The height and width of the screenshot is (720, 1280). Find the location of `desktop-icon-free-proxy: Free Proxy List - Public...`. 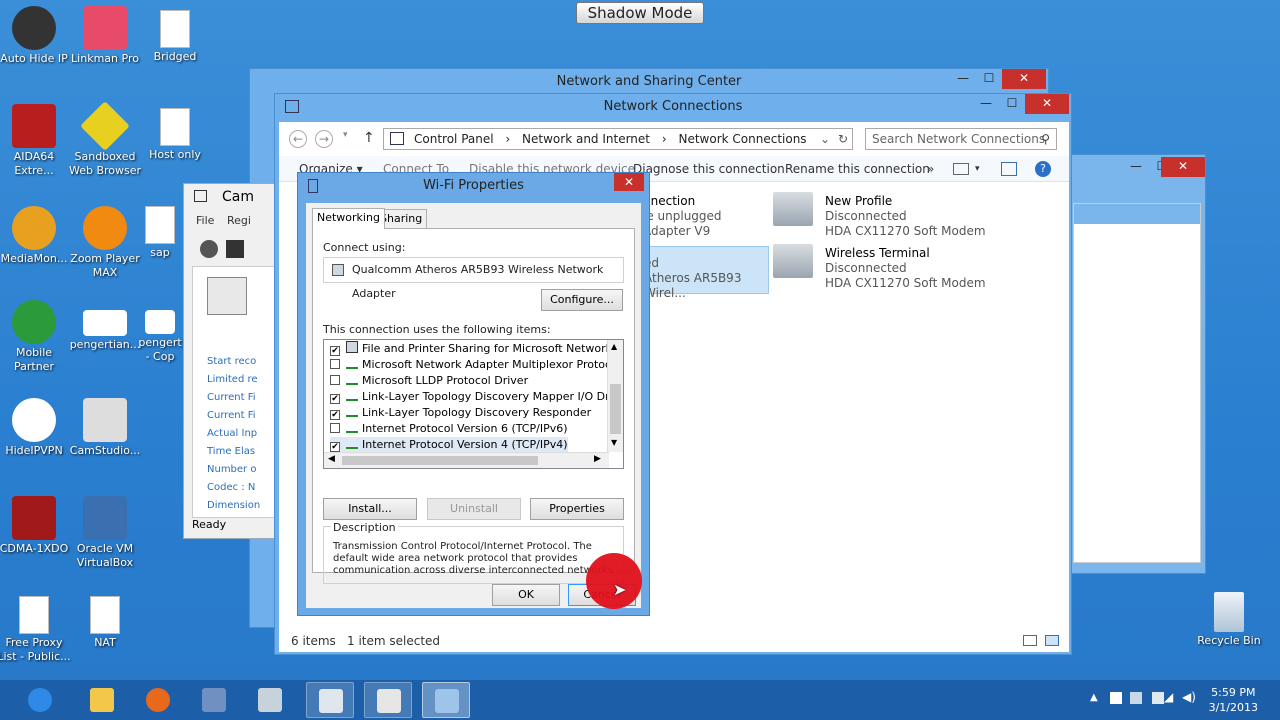

desktop-icon-free-proxy: Free Proxy List - Public... is located at coordinates (36, 630).